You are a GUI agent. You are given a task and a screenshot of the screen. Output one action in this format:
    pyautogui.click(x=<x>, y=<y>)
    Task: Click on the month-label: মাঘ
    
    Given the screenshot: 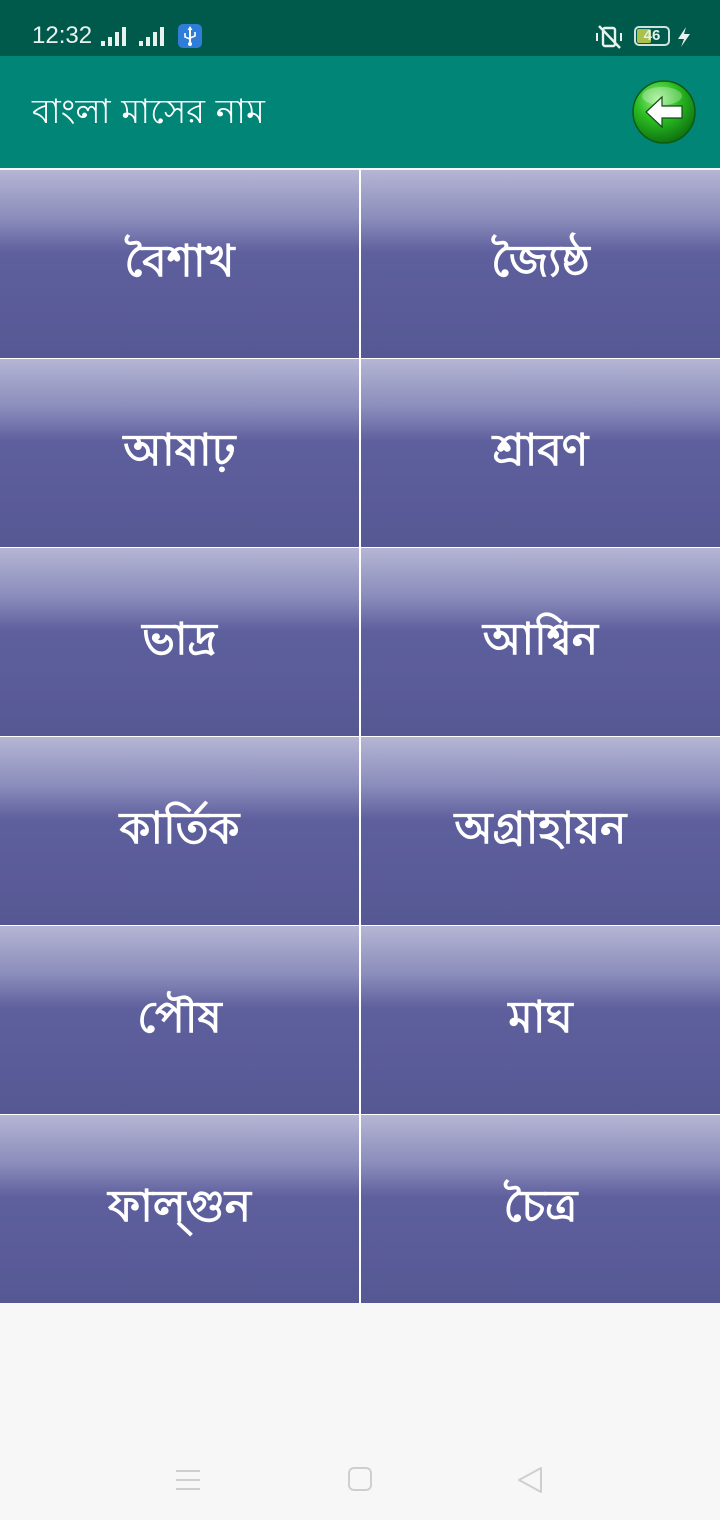 What is the action you would take?
    pyautogui.click(x=540, y=1017)
    